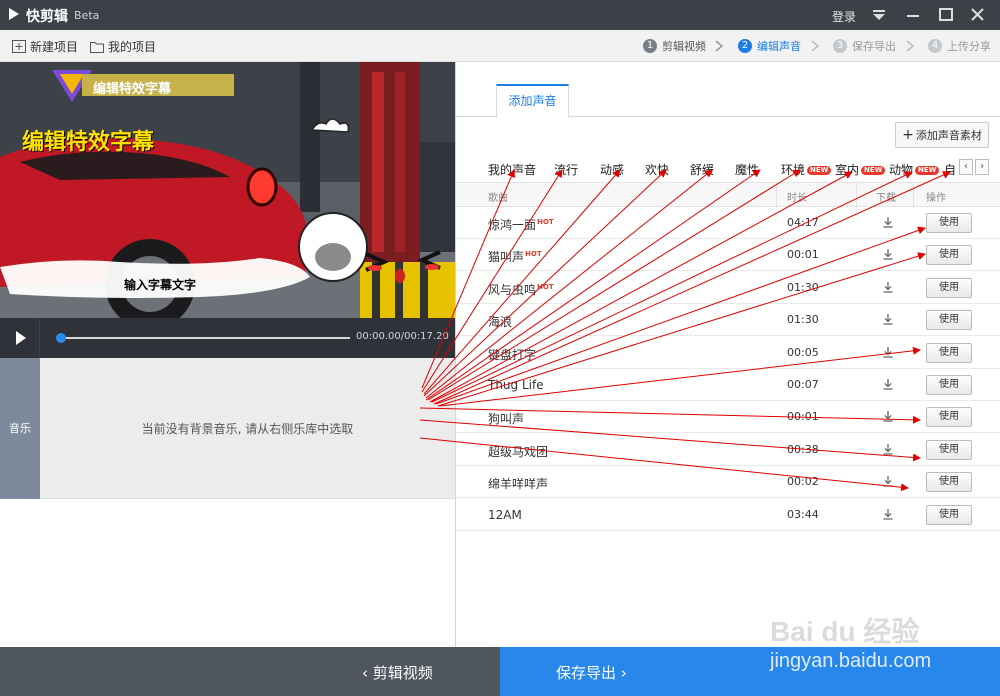  What do you see at coordinates (532, 101) in the screenshot?
I see `tab-add-sound: 添加声音` at bounding box center [532, 101].